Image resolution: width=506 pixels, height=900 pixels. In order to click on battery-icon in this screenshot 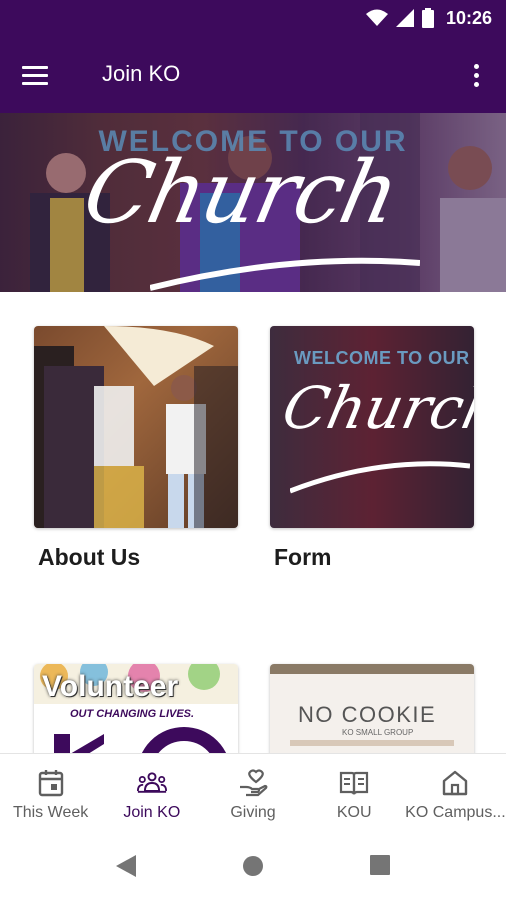, I will do `click(427, 18)`.